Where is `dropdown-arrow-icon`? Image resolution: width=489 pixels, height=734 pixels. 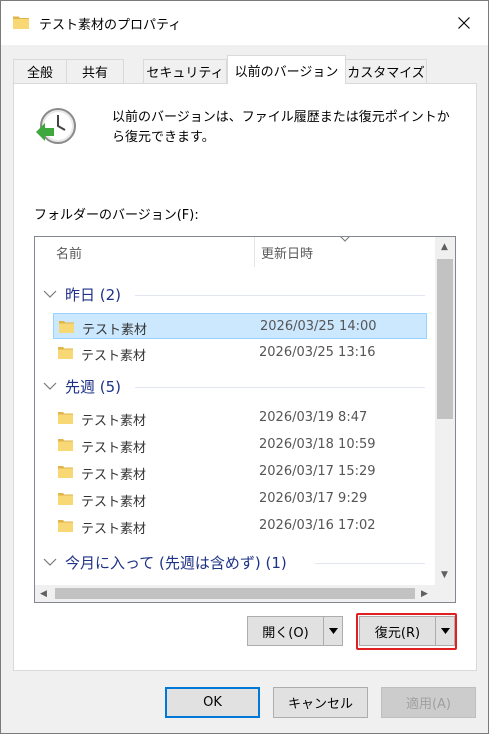 dropdown-arrow-icon is located at coordinates (333, 631).